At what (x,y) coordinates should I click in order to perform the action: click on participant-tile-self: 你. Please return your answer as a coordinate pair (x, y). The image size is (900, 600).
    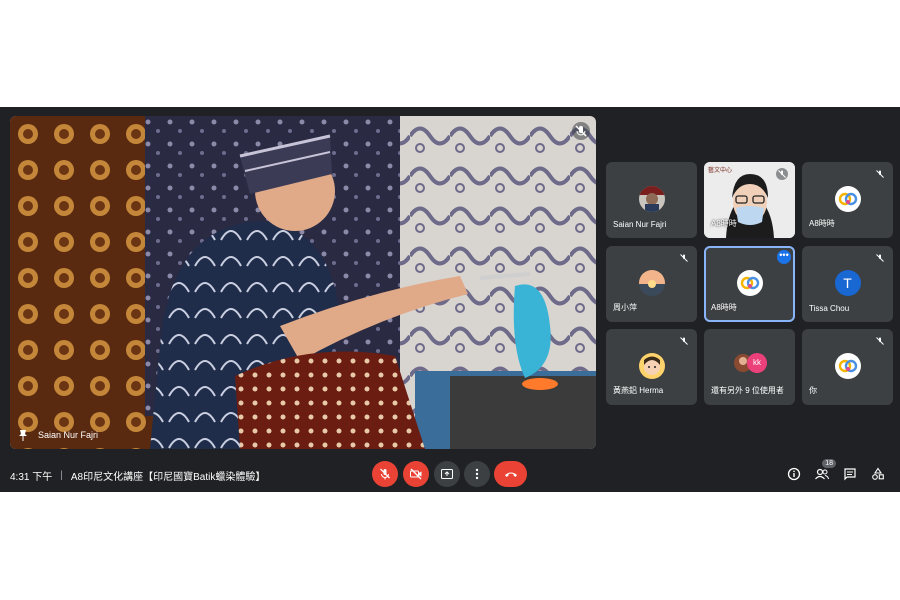
    Looking at the image, I should click on (847, 367).